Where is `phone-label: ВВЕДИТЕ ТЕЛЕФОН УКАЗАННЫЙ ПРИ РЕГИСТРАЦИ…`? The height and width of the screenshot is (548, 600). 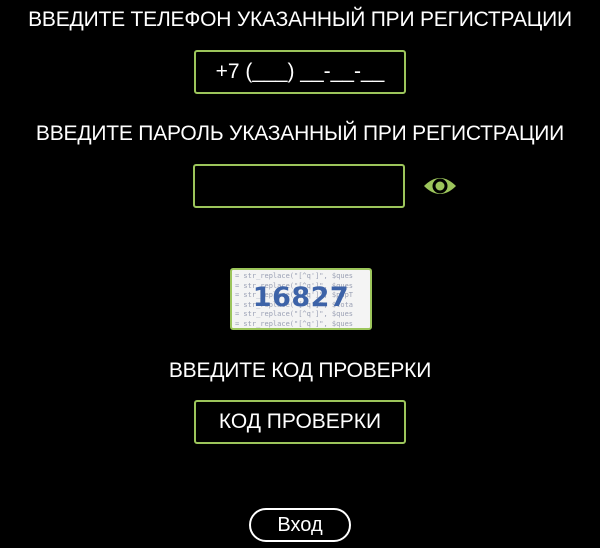
phone-label: ВВЕДИТЕ ТЕЛЕФОН УКАЗАННЫЙ ПРИ РЕГИСТРАЦИ… is located at coordinates (300, 19).